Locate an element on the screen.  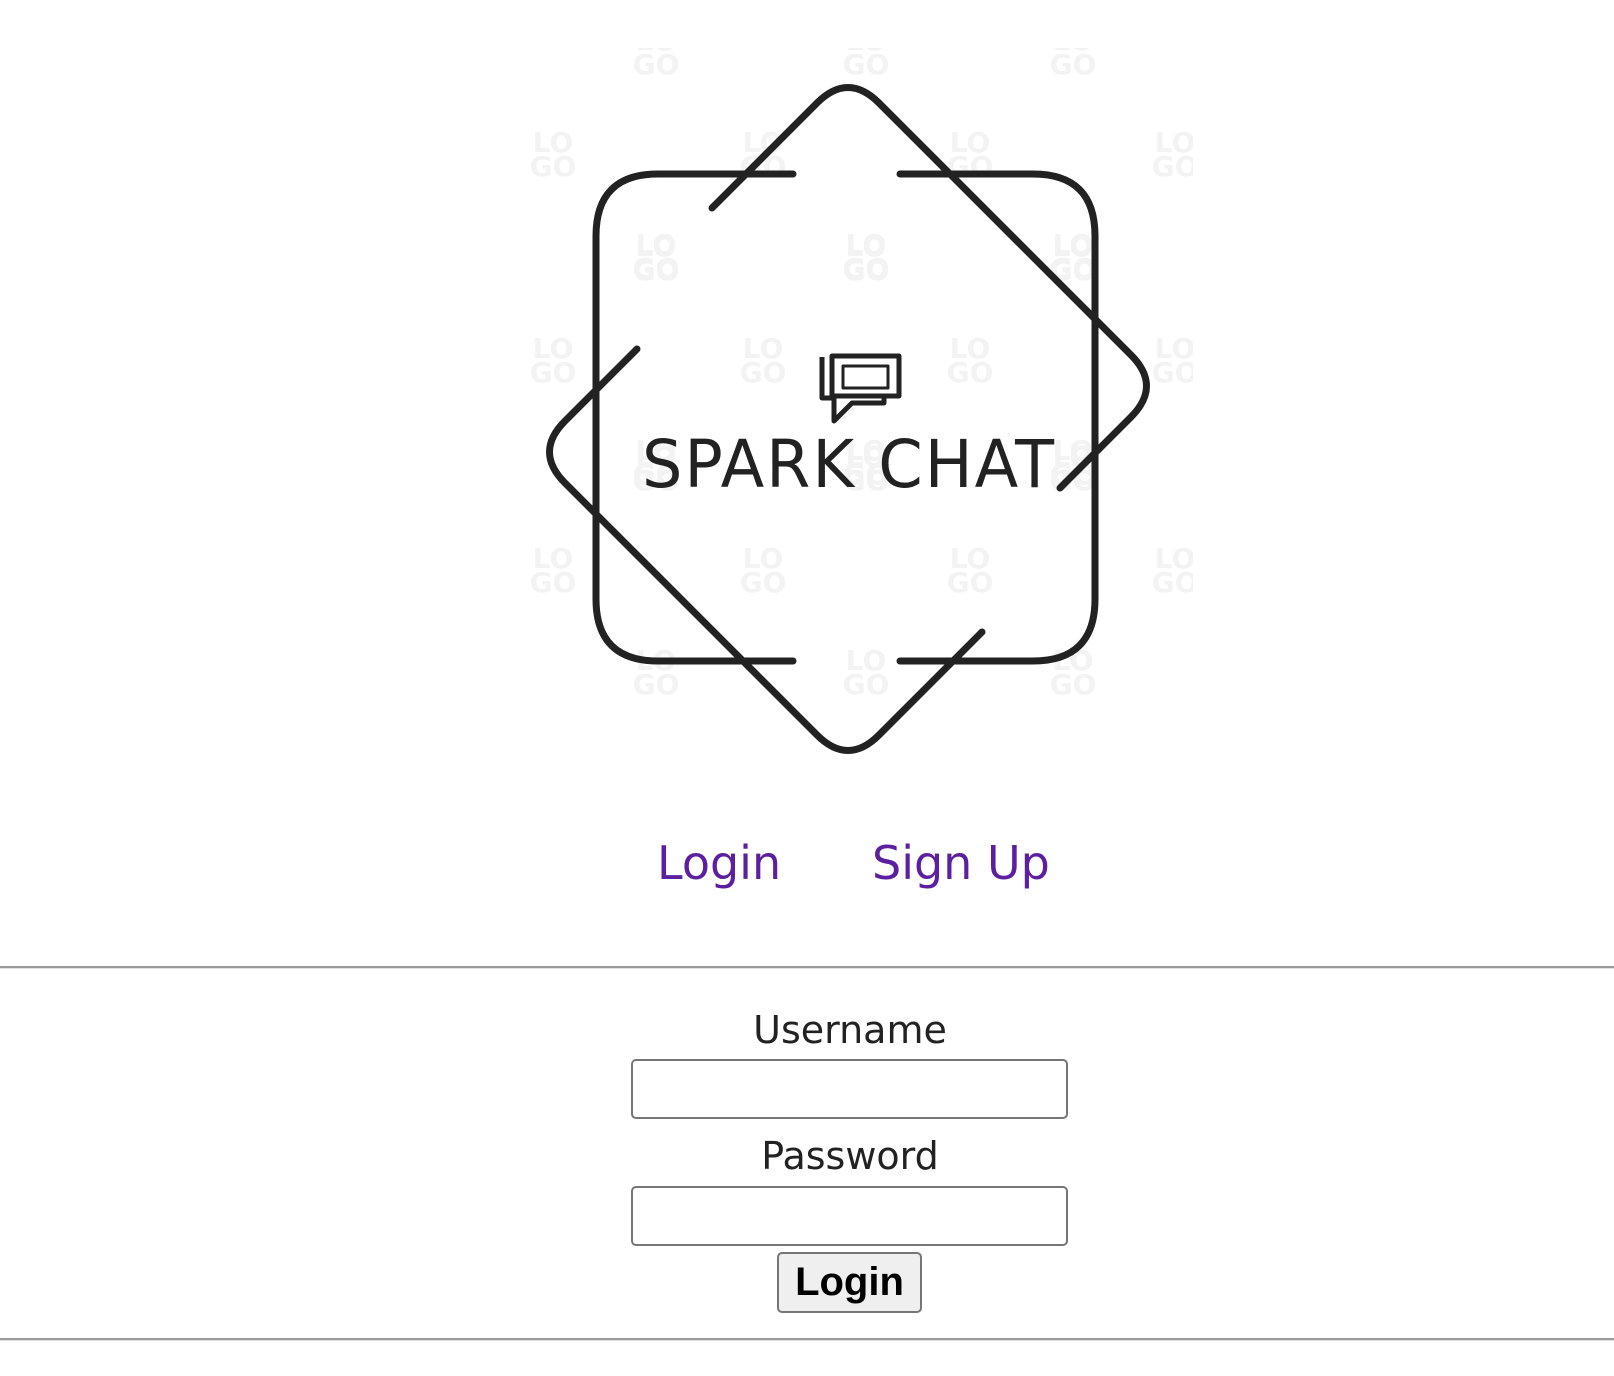
username-input is located at coordinates (849, 1089).